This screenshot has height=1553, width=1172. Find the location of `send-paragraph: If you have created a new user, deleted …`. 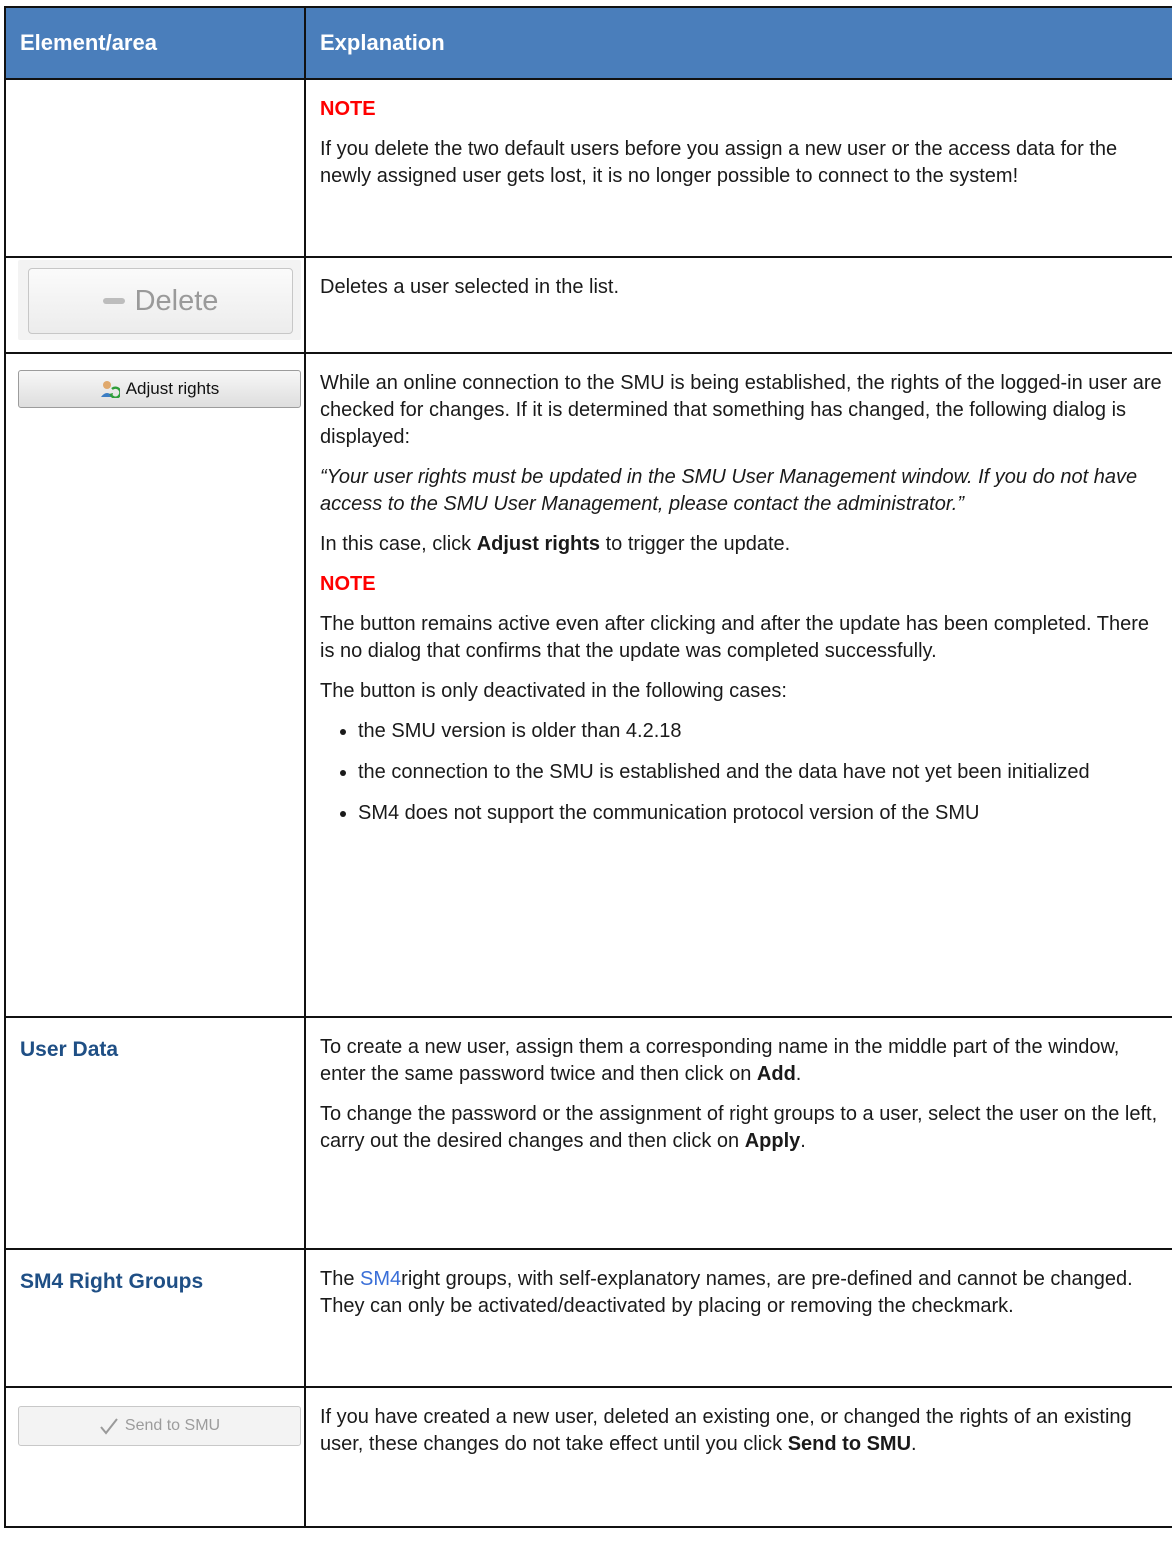

send-paragraph: If you have created a new user, deleted … is located at coordinates (741, 1431).